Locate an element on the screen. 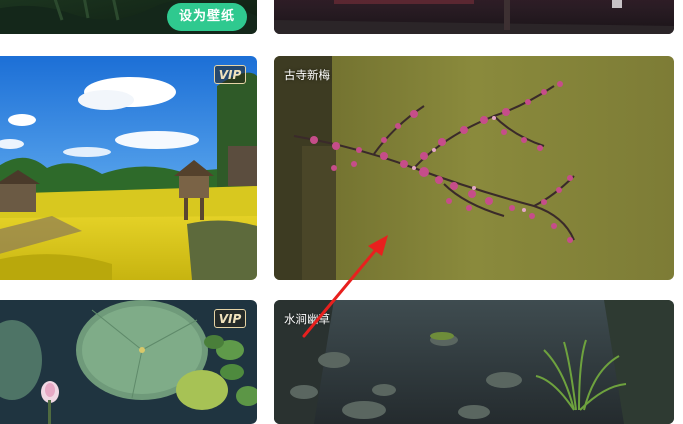  wallpaper-thumbnail-night-street is located at coordinates (474, 17).